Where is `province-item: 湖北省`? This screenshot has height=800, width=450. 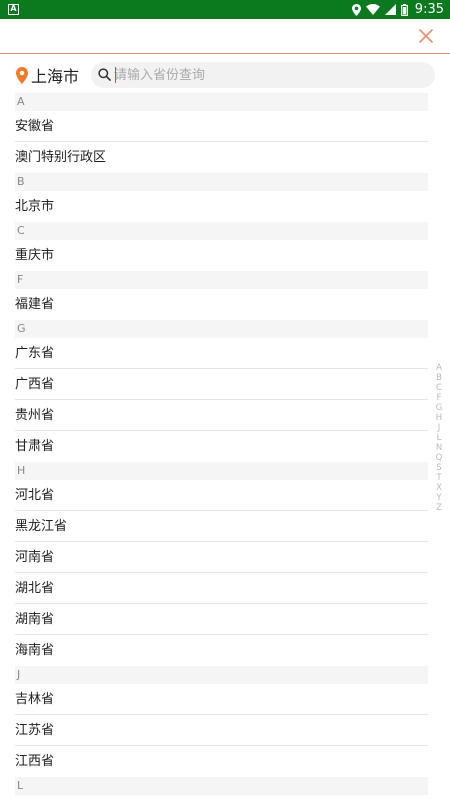
province-item: 湖北省 is located at coordinates (221, 588).